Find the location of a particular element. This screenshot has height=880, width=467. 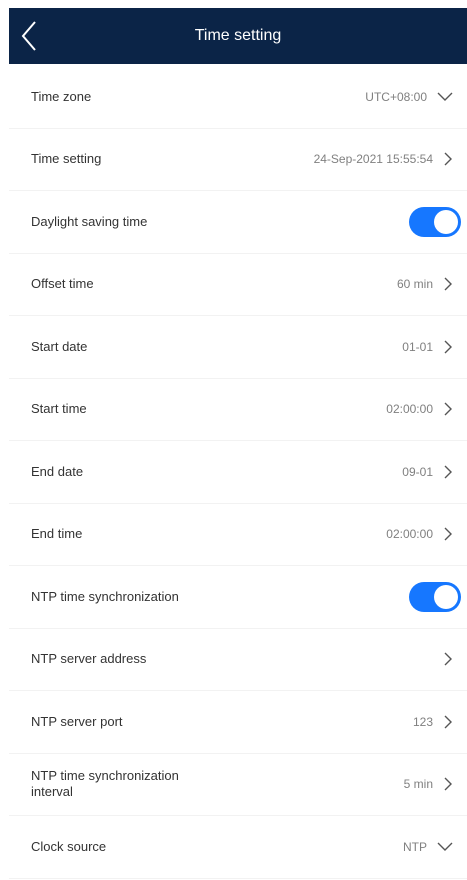

start-date-row: Start date 01-01 is located at coordinates (238, 347).